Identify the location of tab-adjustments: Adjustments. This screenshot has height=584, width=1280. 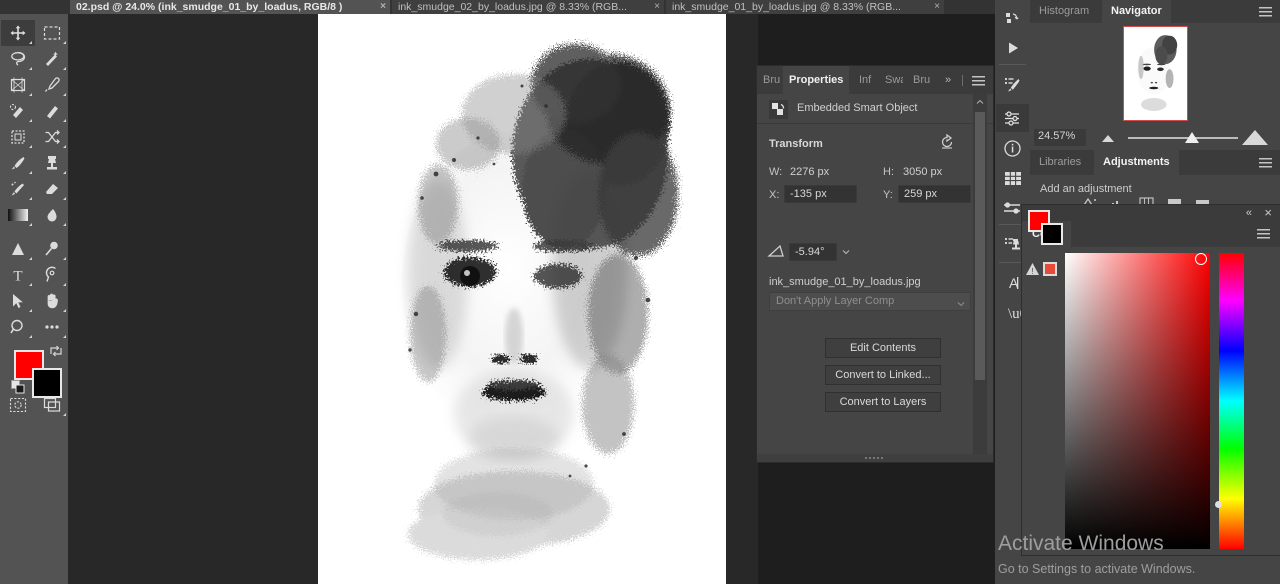
(1136, 162).